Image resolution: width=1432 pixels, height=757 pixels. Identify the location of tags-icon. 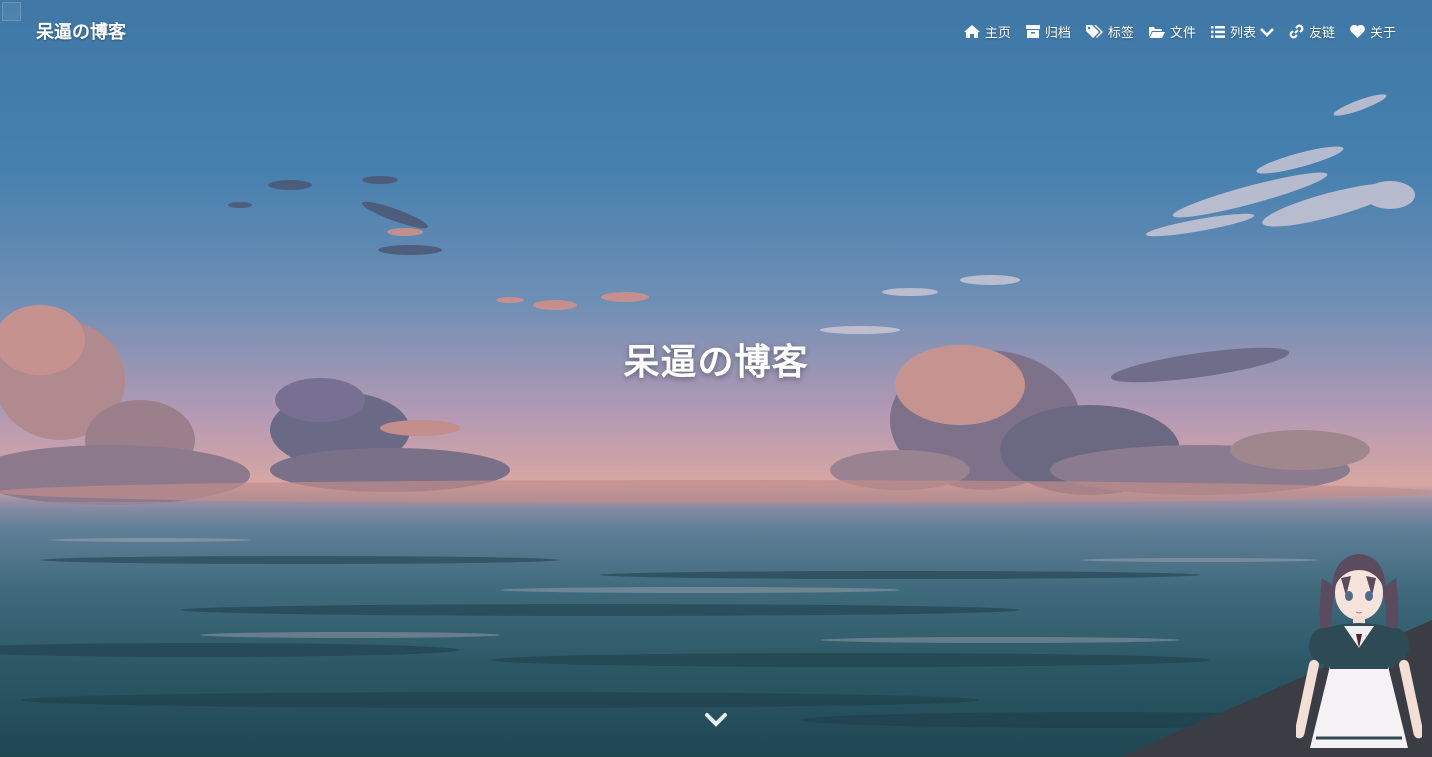
(1094, 31).